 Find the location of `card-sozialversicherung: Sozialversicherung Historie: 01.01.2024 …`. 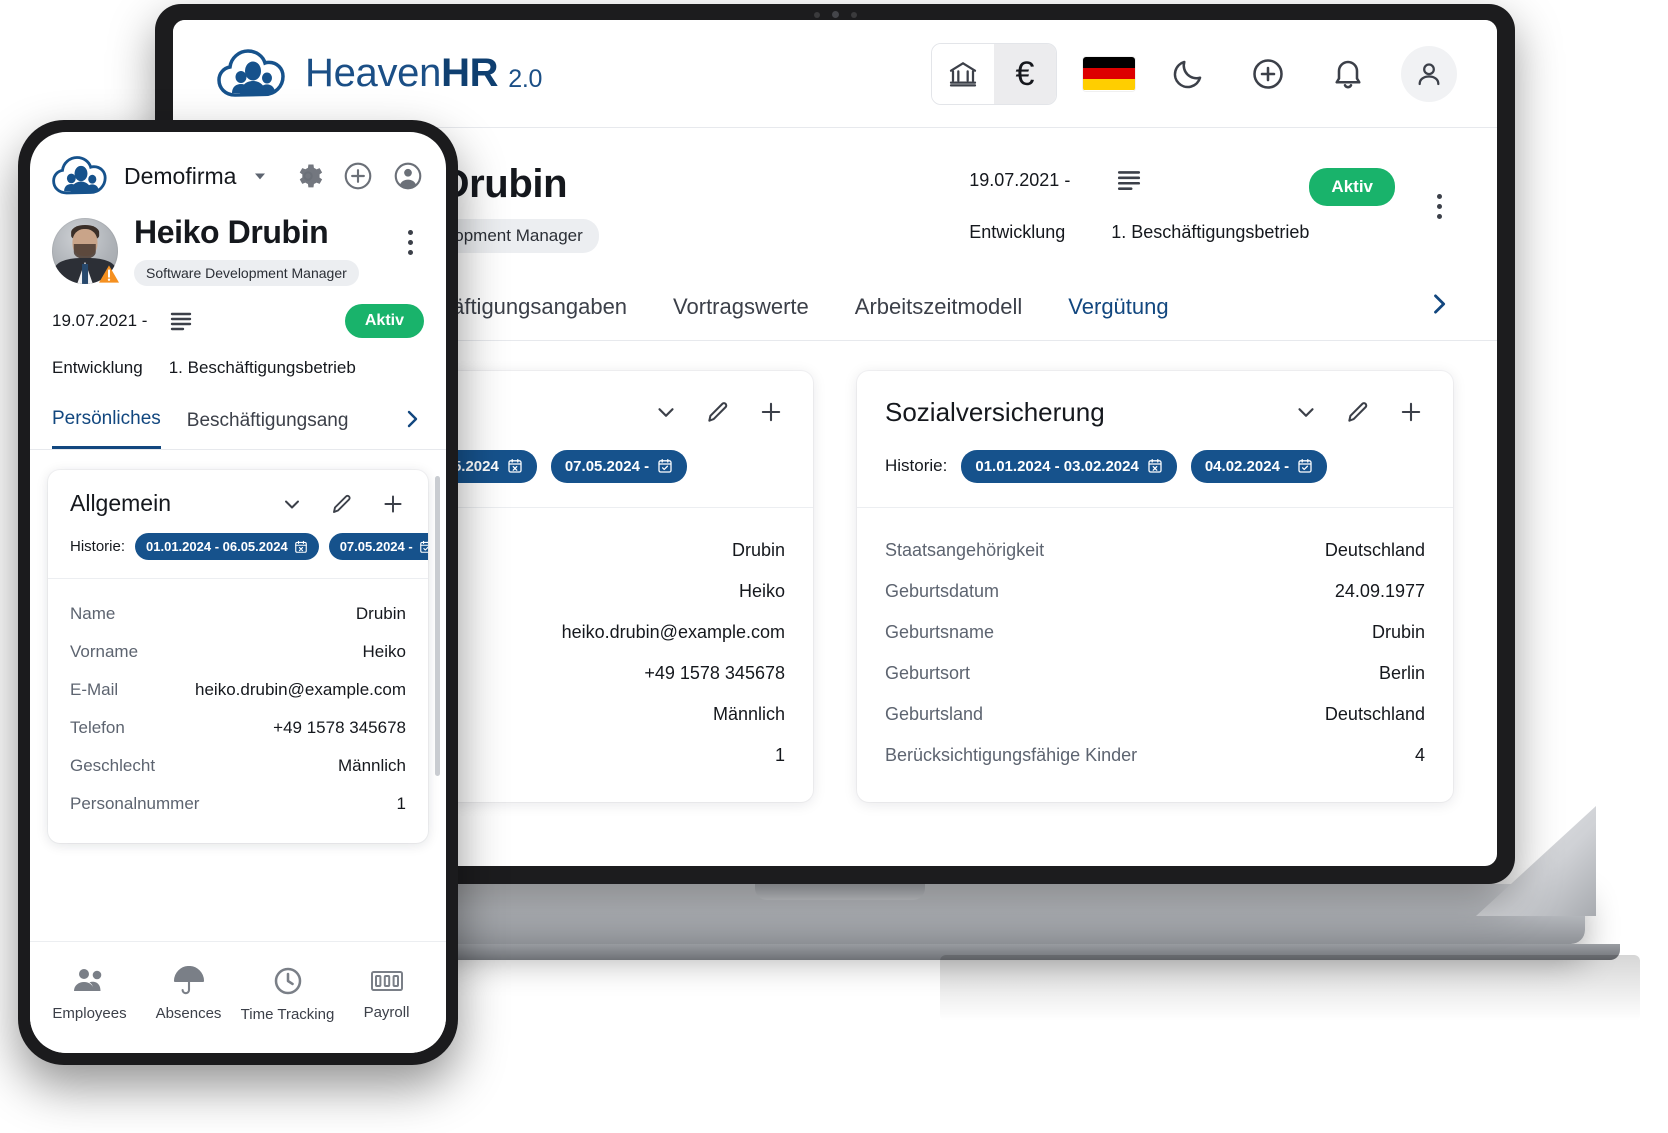

card-sozialversicherung: Sozialversicherung Historie: 01.01.2024 … is located at coordinates (1155, 586).